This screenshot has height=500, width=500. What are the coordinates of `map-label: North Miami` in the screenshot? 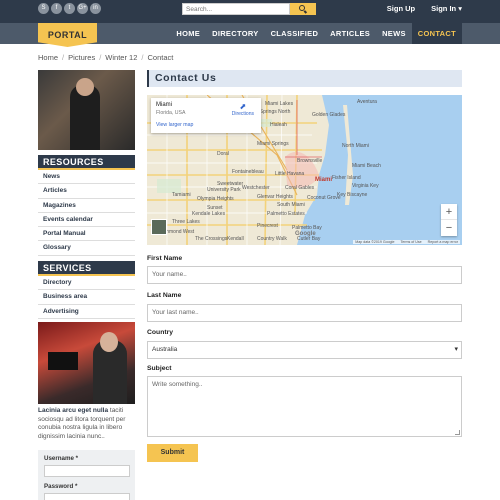 It's located at (355, 146).